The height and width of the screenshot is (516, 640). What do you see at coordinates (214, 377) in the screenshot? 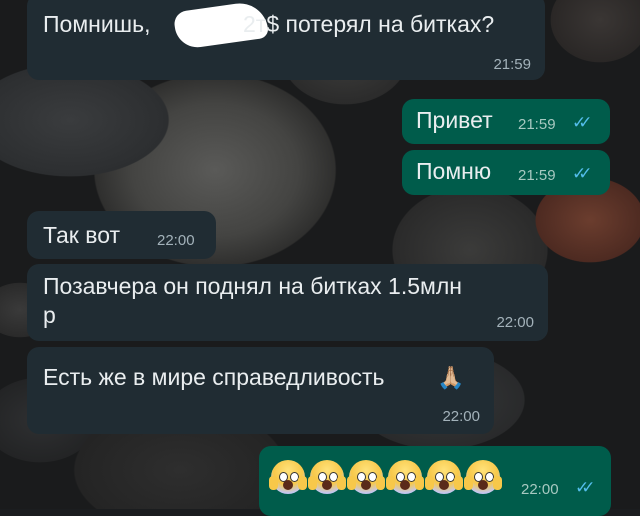
I see `message-text: Есть же в мире справедливость` at bounding box center [214, 377].